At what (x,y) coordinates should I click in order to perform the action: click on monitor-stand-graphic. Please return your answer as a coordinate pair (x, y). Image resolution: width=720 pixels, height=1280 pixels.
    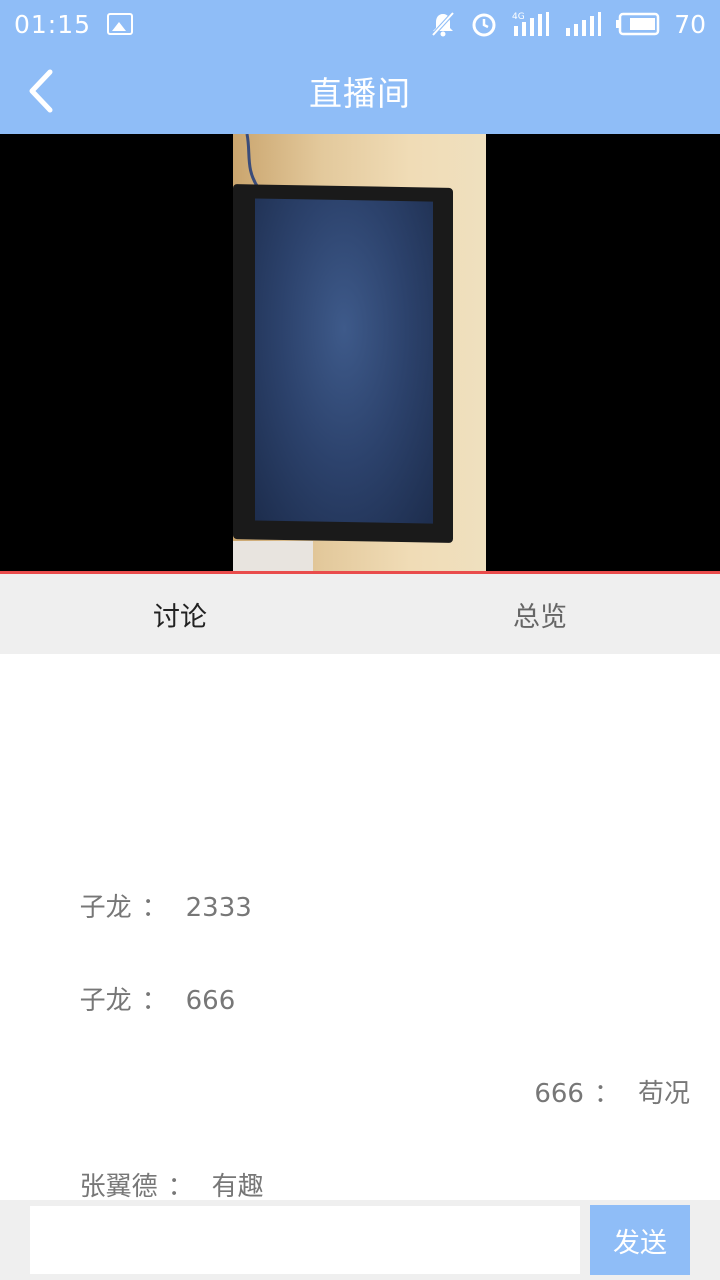
    Looking at the image, I should click on (273, 556).